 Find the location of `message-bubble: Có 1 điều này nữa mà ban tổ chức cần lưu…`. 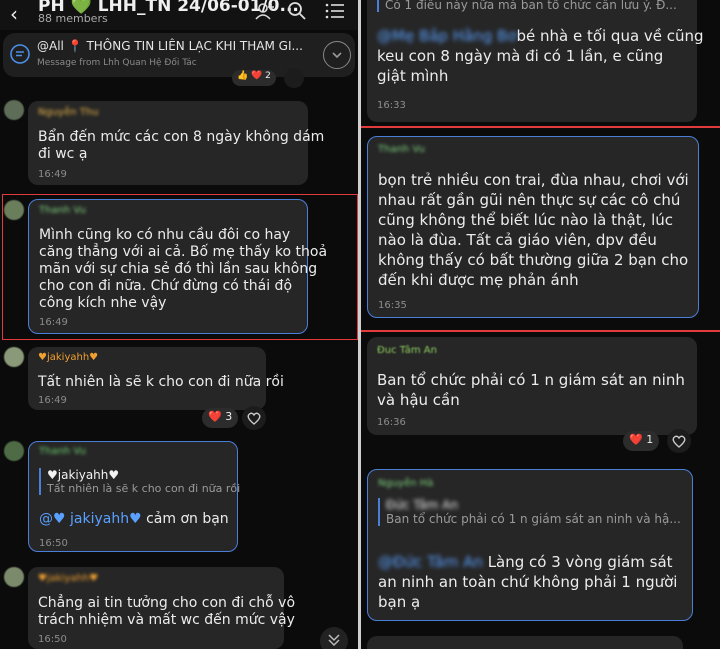

message-bubble: Có 1 điều này nữa mà ban tổ chức cần lưu… is located at coordinates (535, 61).